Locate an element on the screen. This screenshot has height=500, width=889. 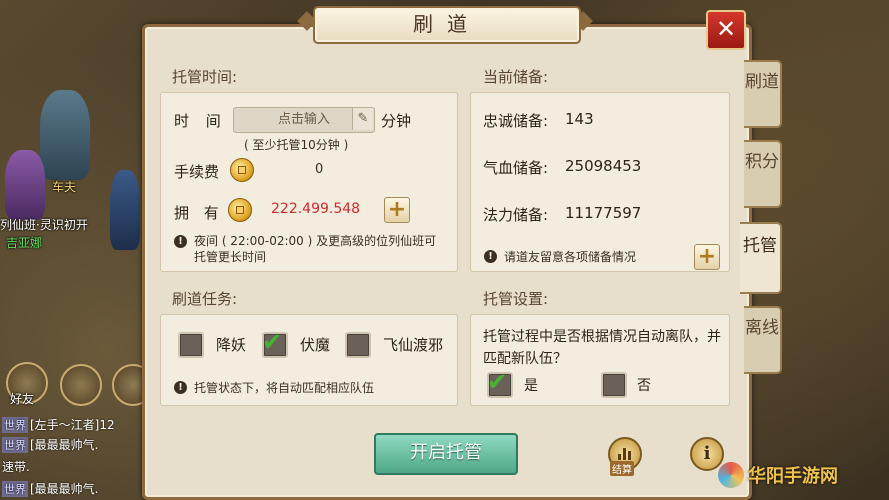
fee-label: 手续费 is located at coordinates (197, 172).